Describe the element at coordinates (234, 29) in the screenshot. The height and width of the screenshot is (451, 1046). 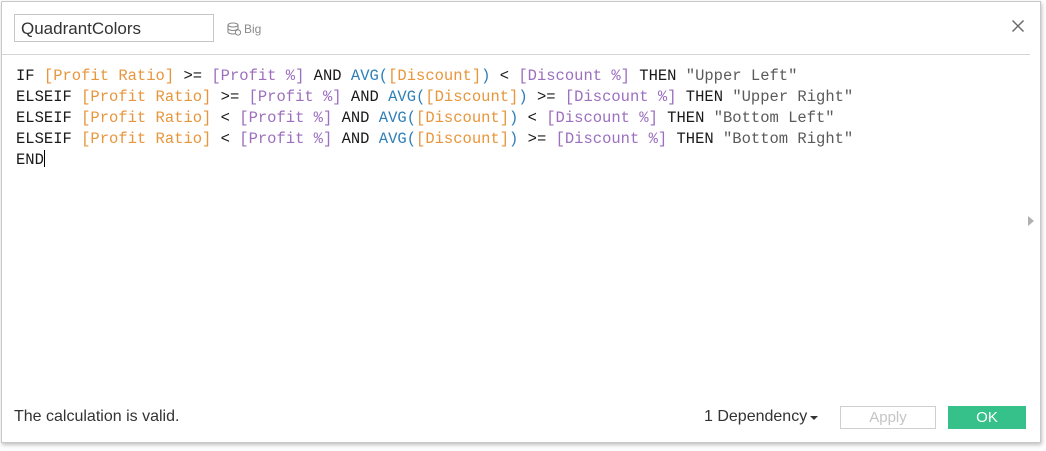
I see `database-icon` at that location.